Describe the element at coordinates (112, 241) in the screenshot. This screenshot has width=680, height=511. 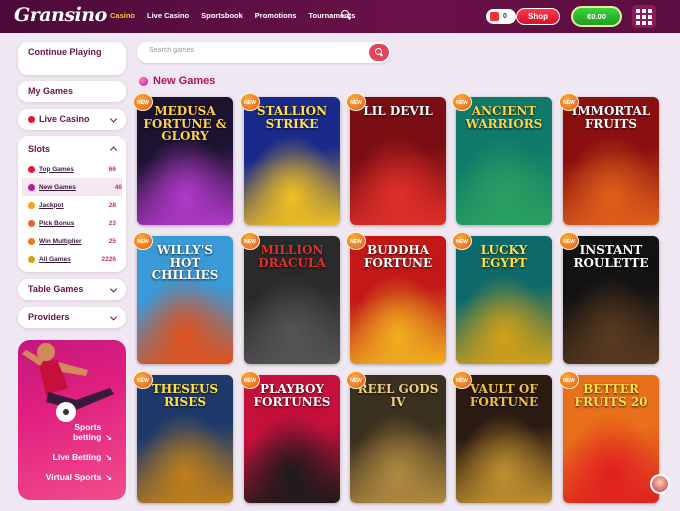
I see `slots-item-count: 25` at that location.